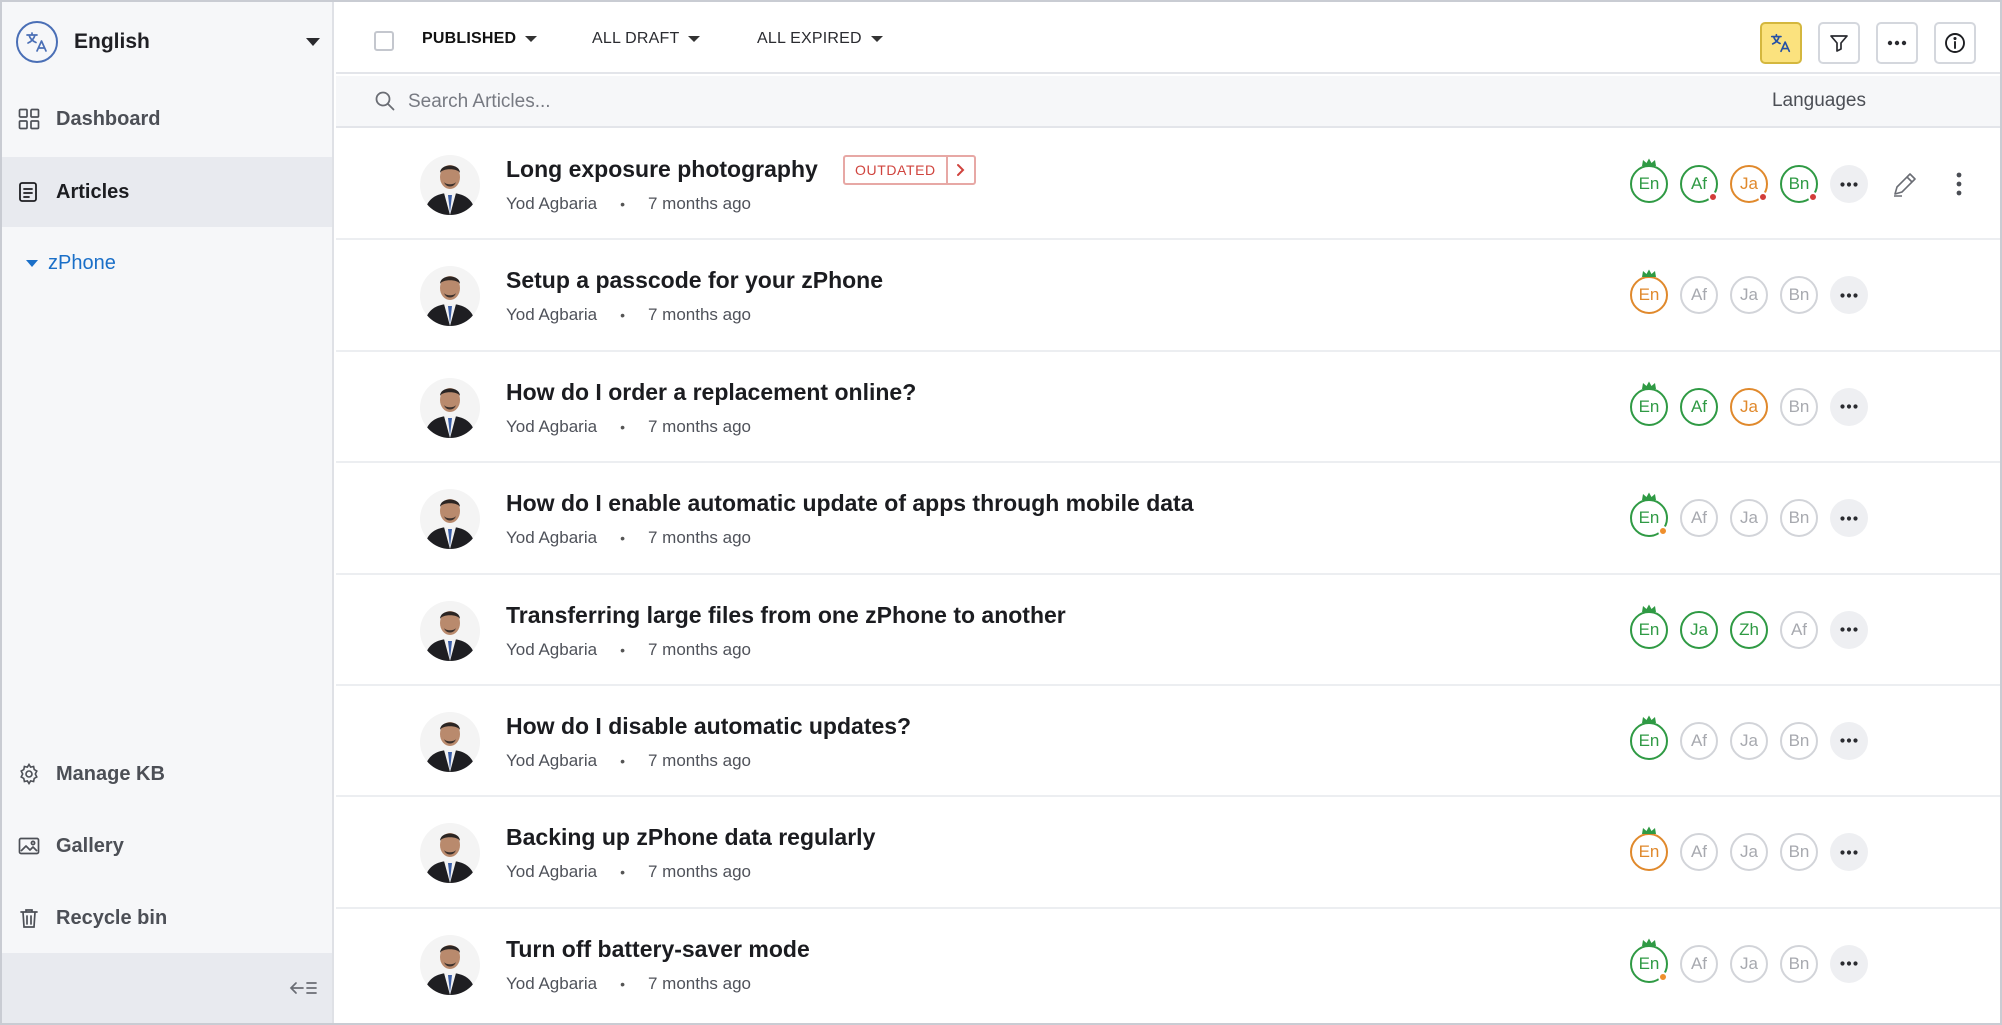 This screenshot has height=1025, width=2002. Describe the element at coordinates (167, 846) in the screenshot. I see `nav-gallery: Gallery` at that location.